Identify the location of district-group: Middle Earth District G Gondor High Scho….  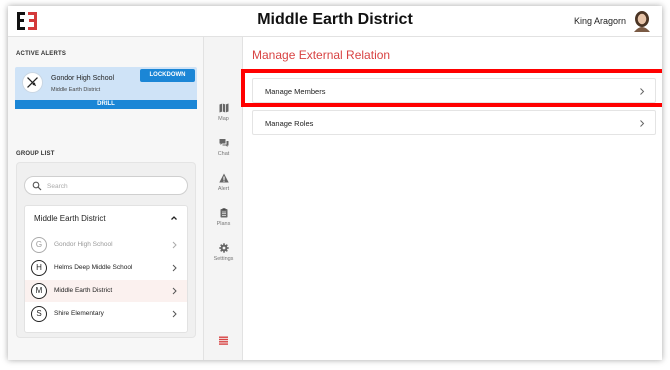
(106, 269).